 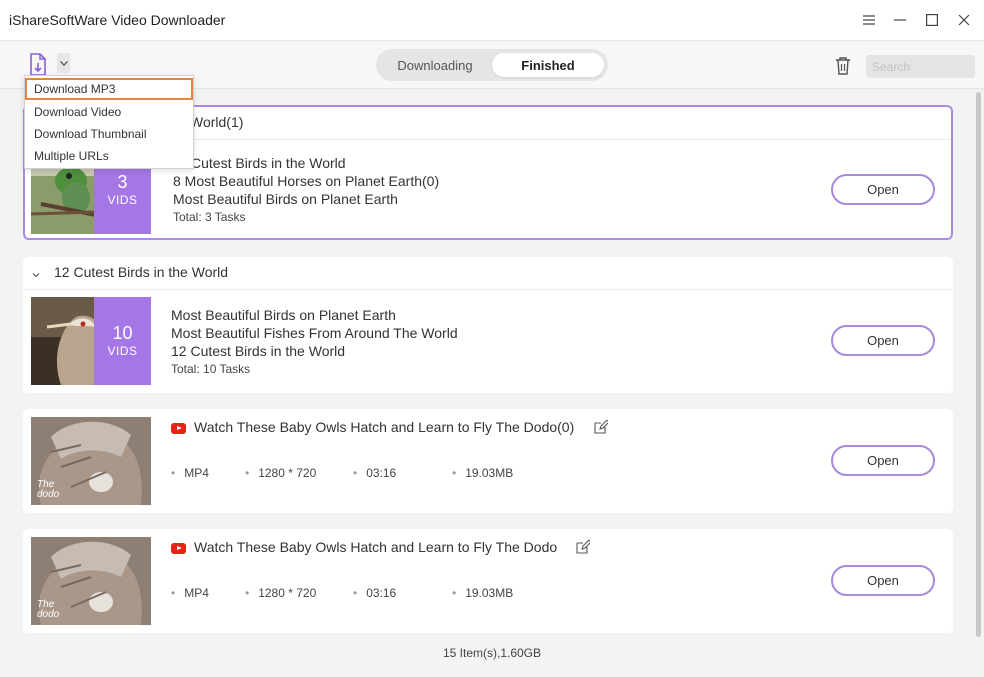 What do you see at coordinates (141, 272) in the screenshot?
I see `playlist-title: 12 Cutest Birds in the World` at bounding box center [141, 272].